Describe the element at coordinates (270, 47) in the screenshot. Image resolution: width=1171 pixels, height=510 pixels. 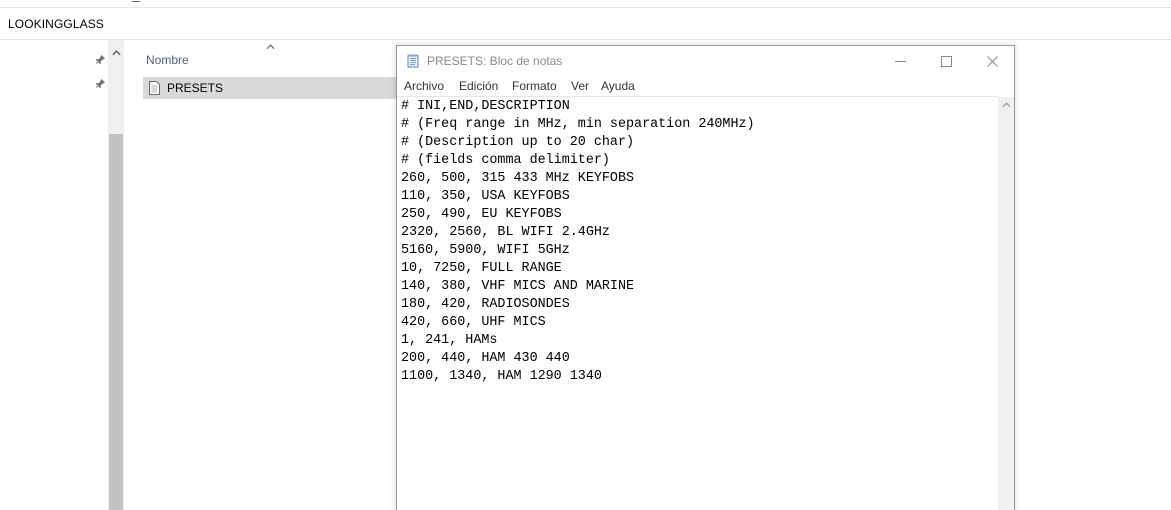
I see `sort-ascending-icon` at that location.